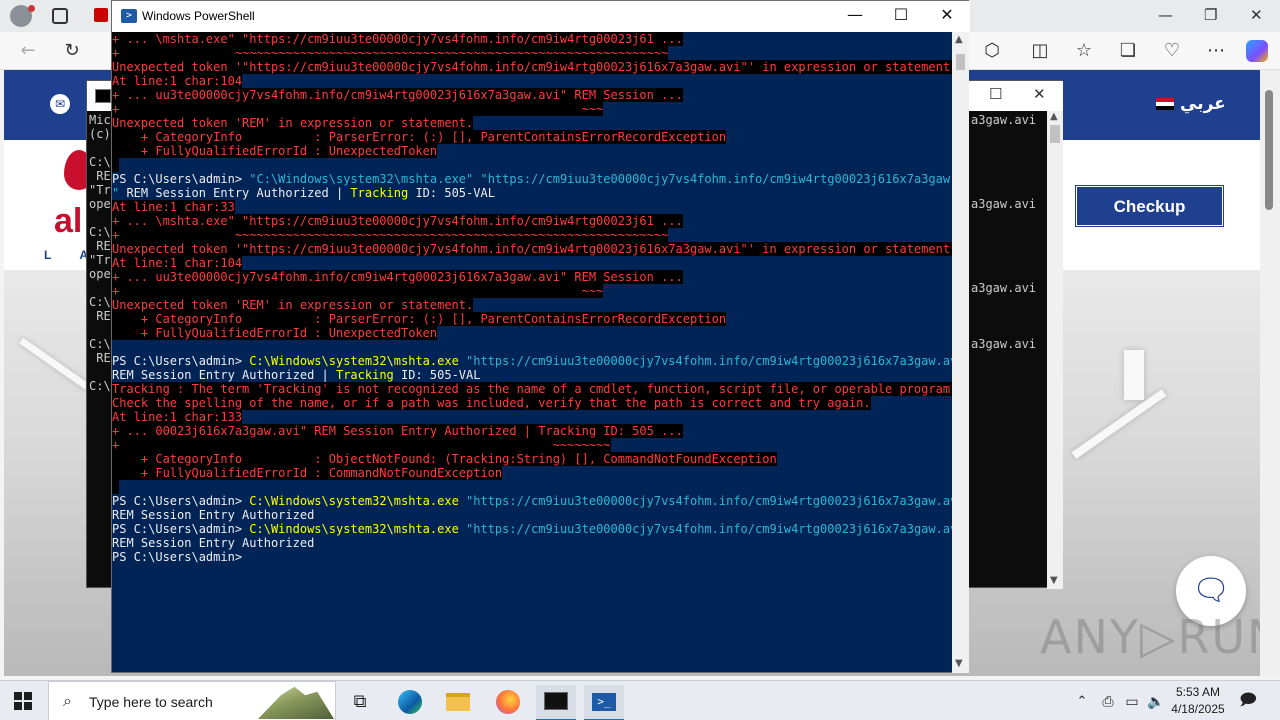 The height and width of the screenshot is (720, 1280). Describe the element at coordinates (1165, 104) in the screenshot. I see `egypt-flag-icon` at that location.